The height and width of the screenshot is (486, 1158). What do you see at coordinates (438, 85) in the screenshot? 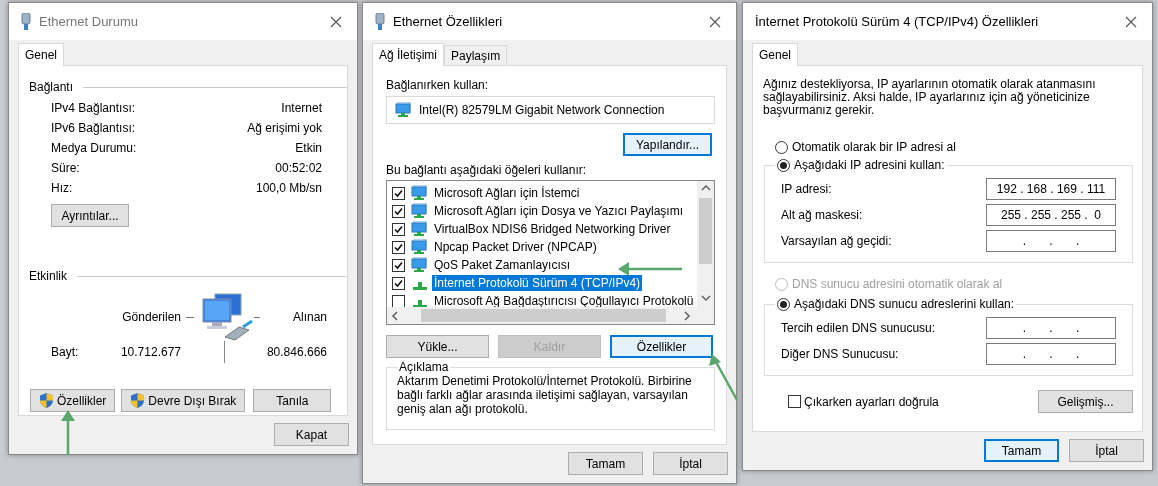
I see `field-label: Bağlanırken kullan:` at bounding box center [438, 85].